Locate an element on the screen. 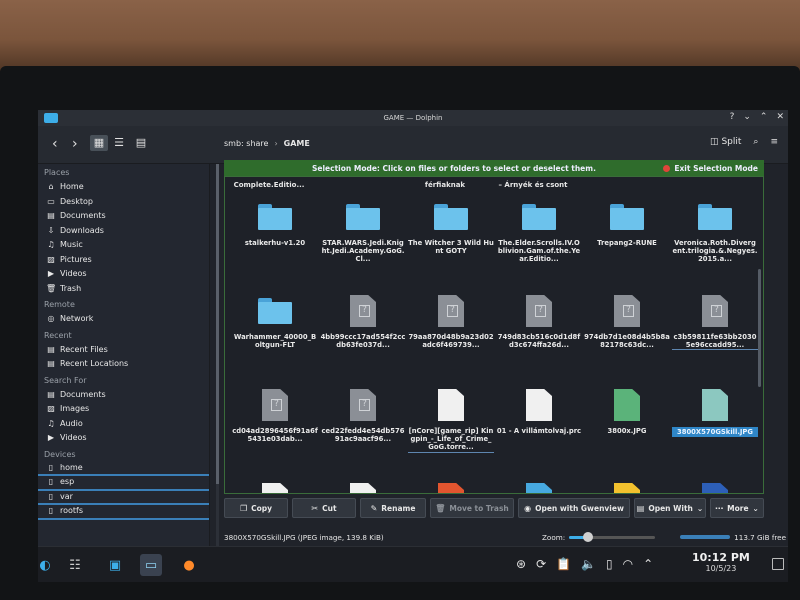 Image resolution: width=800 pixels, height=600 pixels. open-with-button: ▤ Open With ⌄ is located at coordinates (670, 508).